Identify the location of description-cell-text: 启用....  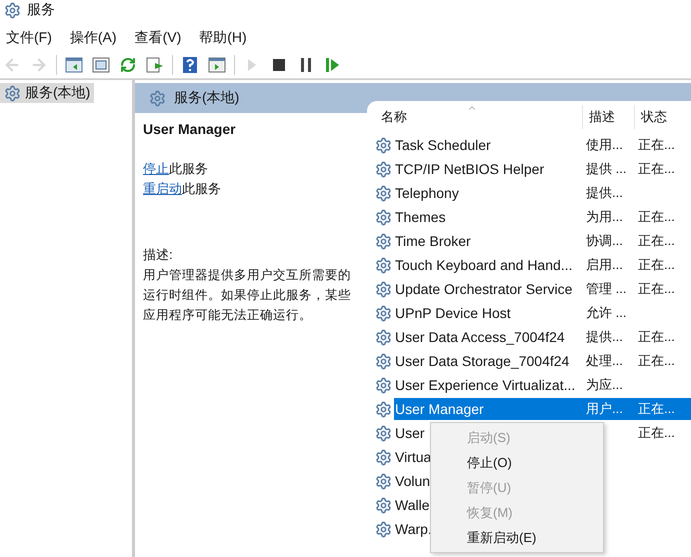
(604, 265).